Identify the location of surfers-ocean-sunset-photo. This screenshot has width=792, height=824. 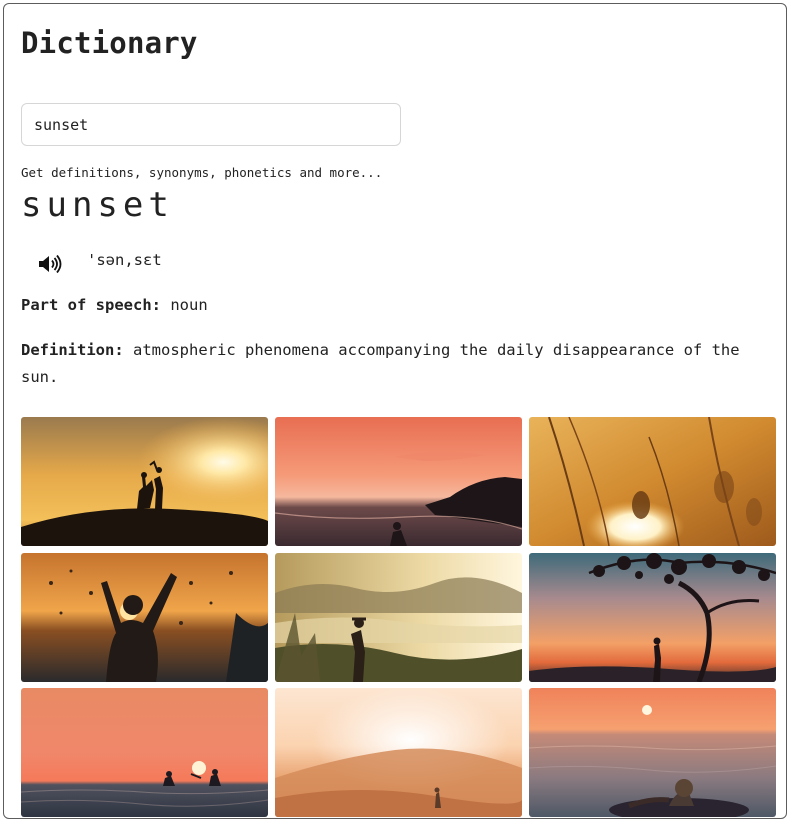
(144, 752).